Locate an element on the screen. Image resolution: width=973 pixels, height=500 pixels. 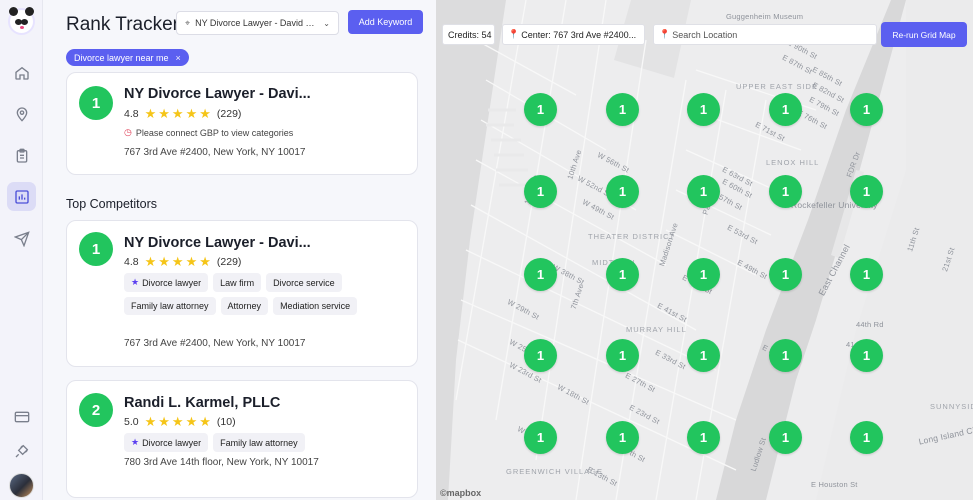
credits-pill: Credits: 54 is located at coordinates (468, 34).